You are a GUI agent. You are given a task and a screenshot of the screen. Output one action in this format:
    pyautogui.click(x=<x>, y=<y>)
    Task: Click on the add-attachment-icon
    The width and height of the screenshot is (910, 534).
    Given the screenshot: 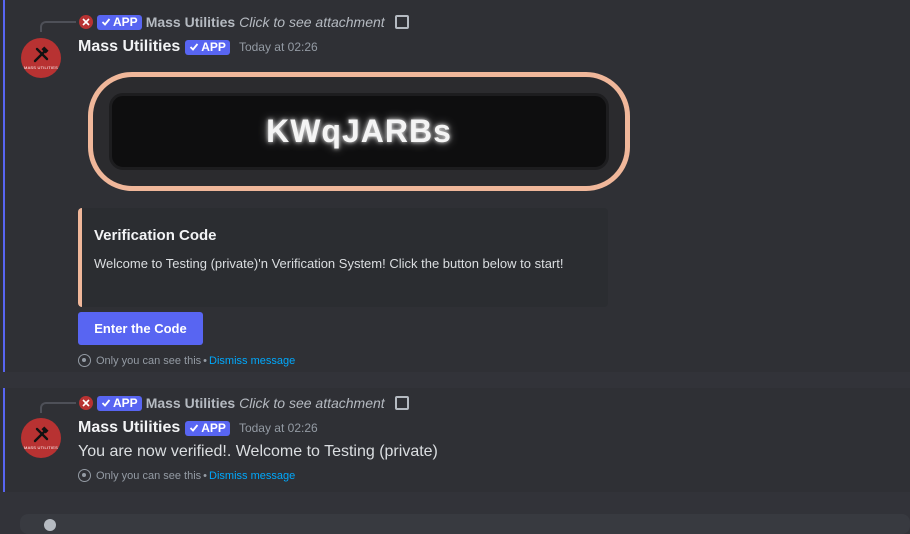 What is the action you would take?
    pyautogui.click(x=50, y=525)
    